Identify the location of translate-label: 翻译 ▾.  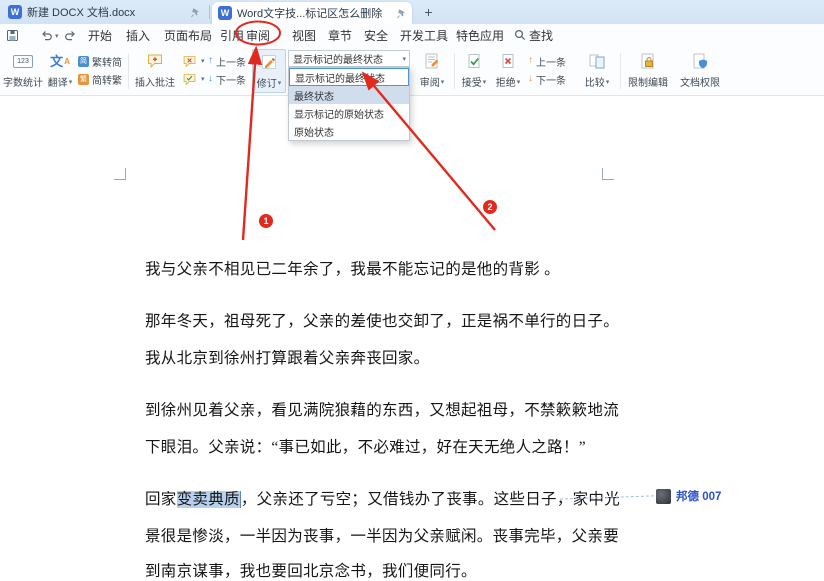
(60, 83).